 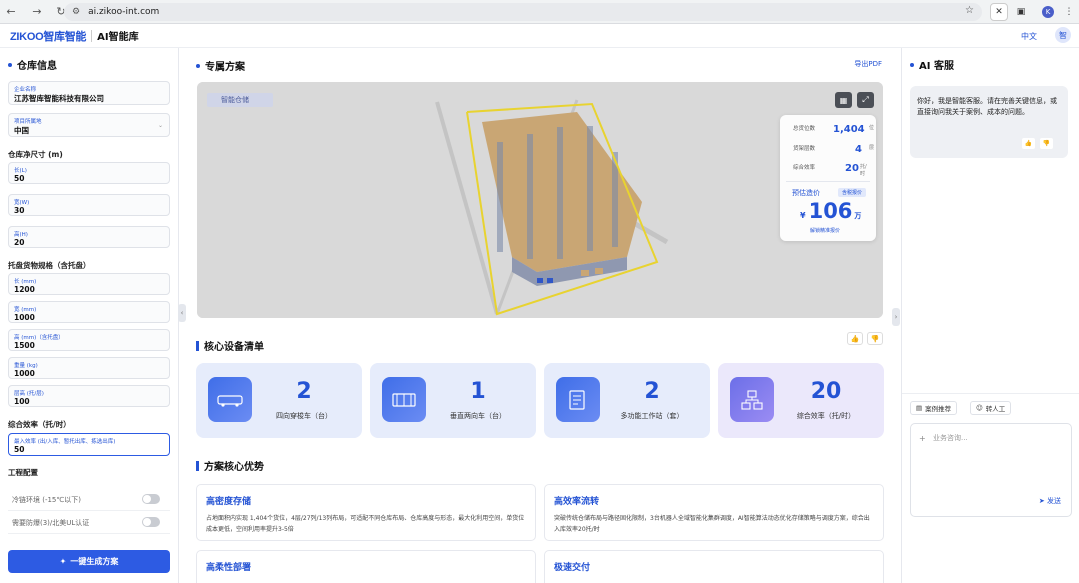 I want to click on magic-wand-icon: ✦, so click(x=63, y=561).